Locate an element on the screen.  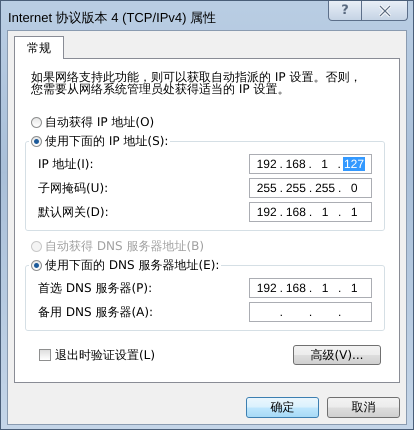
close-button is located at coordinates (385, 11).